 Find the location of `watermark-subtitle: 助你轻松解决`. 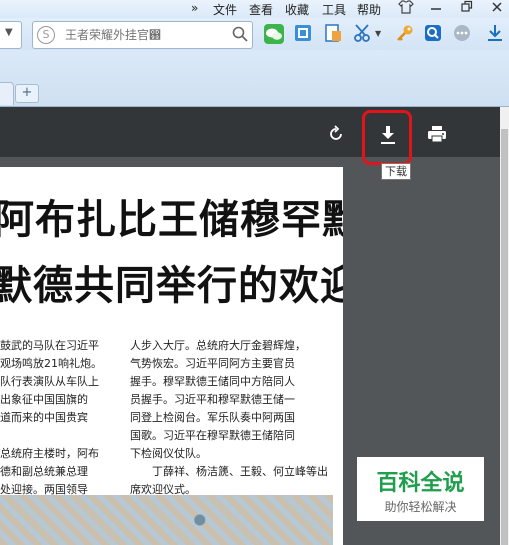

watermark-subtitle: 助你轻松解决 is located at coordinates (420, 507).